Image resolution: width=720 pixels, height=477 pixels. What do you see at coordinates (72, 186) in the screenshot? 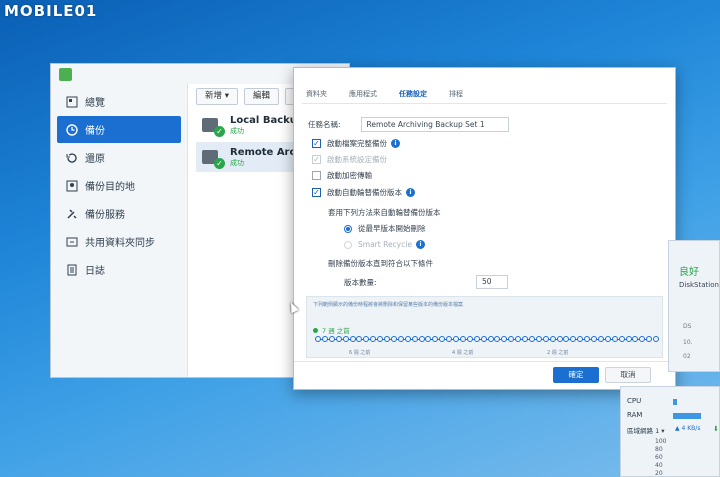
I see `destination-icon` at bounding box center [72, 186].